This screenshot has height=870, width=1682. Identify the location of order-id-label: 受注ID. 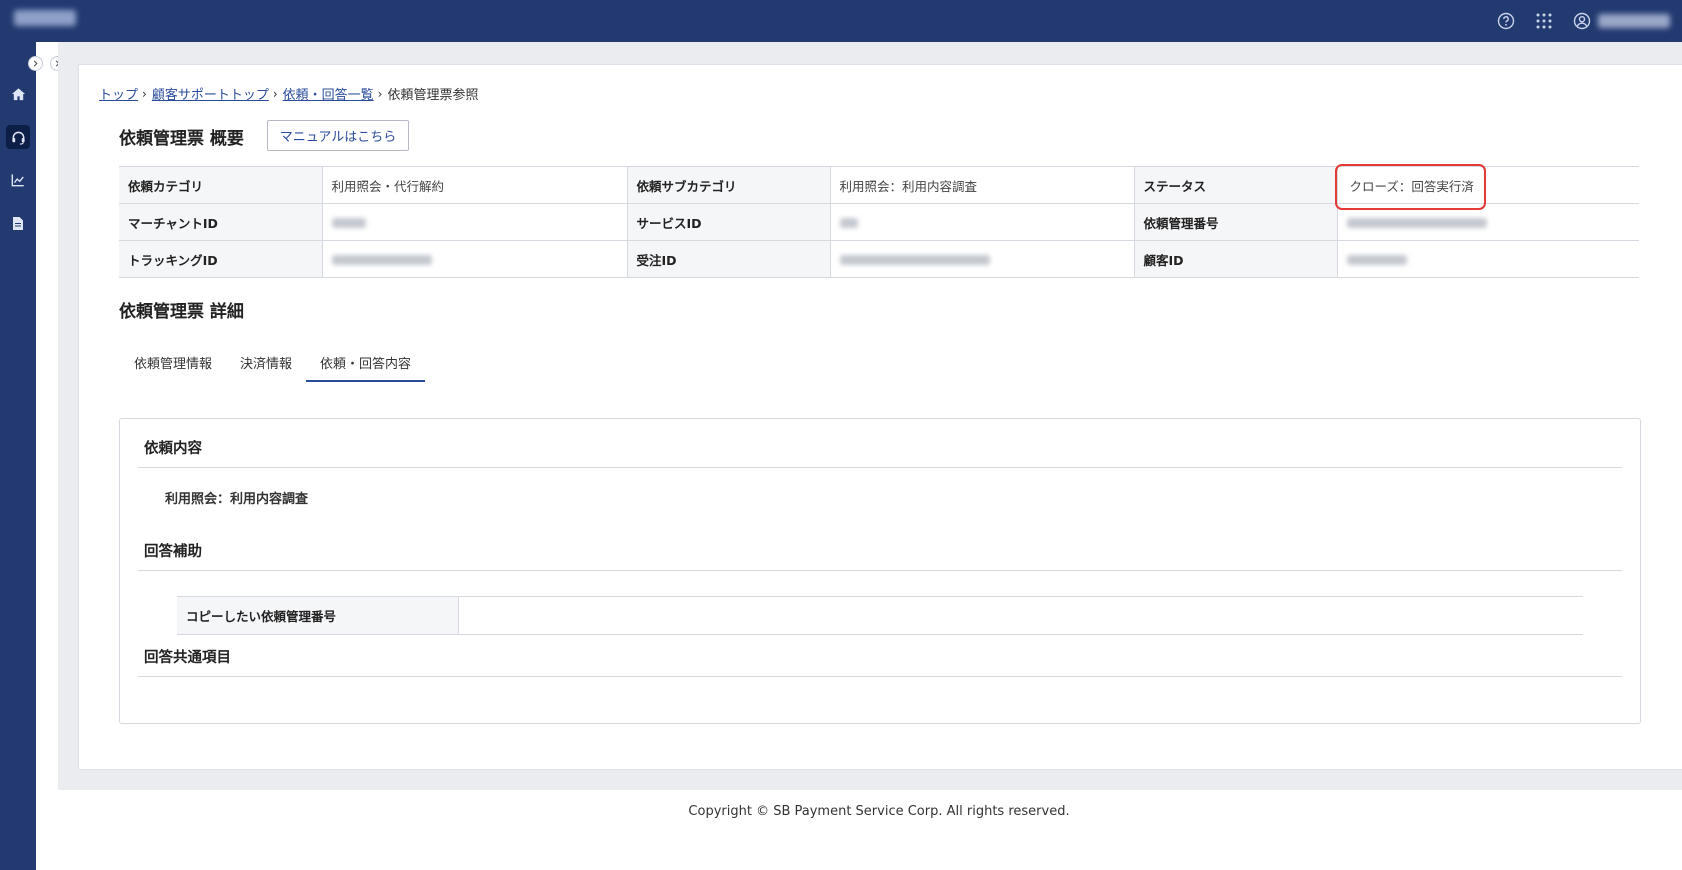
(729, 259).